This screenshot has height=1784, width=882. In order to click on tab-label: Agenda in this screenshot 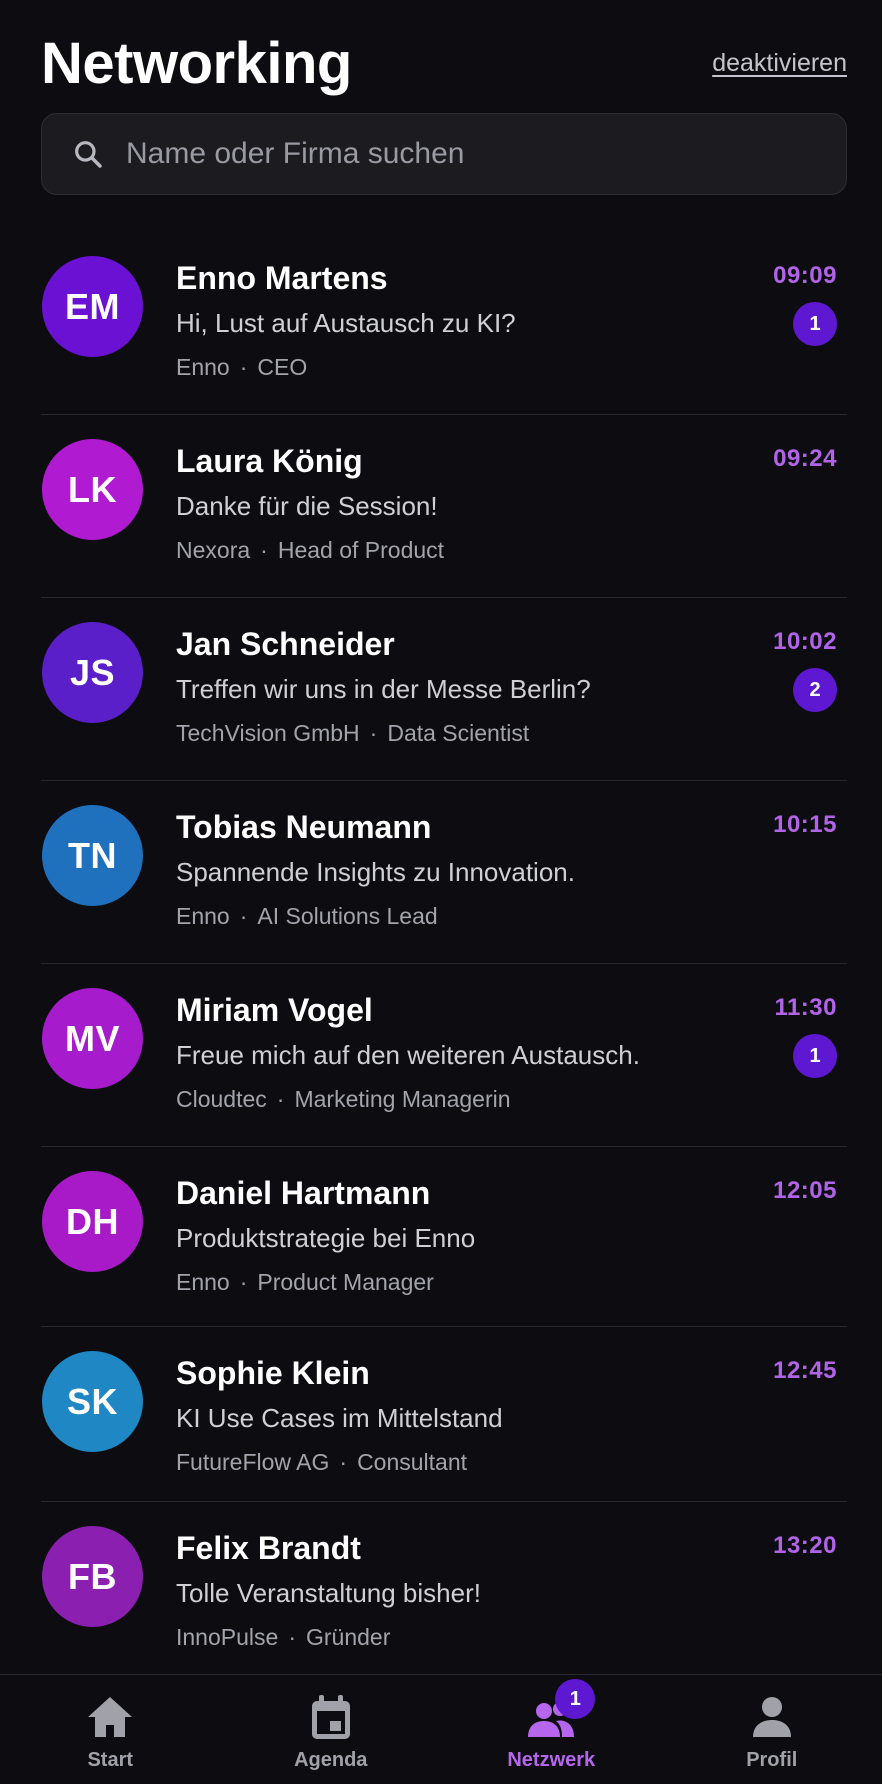, I will do `click(331, 1760)`.